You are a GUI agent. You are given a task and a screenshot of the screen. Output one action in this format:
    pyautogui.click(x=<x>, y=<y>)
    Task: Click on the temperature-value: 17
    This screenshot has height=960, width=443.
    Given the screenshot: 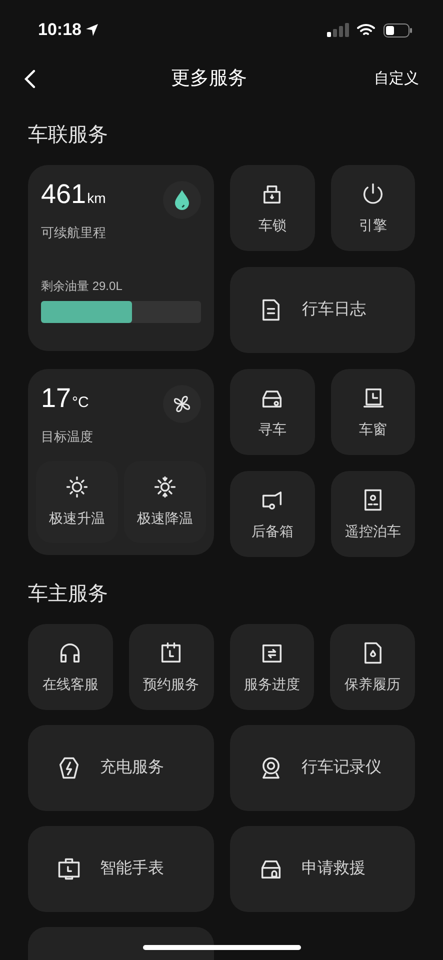 What is the action you would take?
    pyautogui.click(x=56, y=398)
    